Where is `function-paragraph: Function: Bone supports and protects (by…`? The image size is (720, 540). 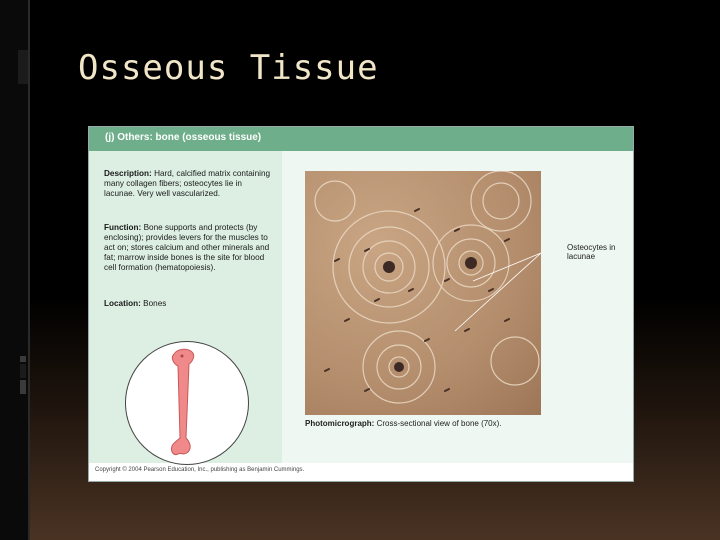
function-paragraph: Function: Bone supports and protects (by… is located at coordinates (188, 248).